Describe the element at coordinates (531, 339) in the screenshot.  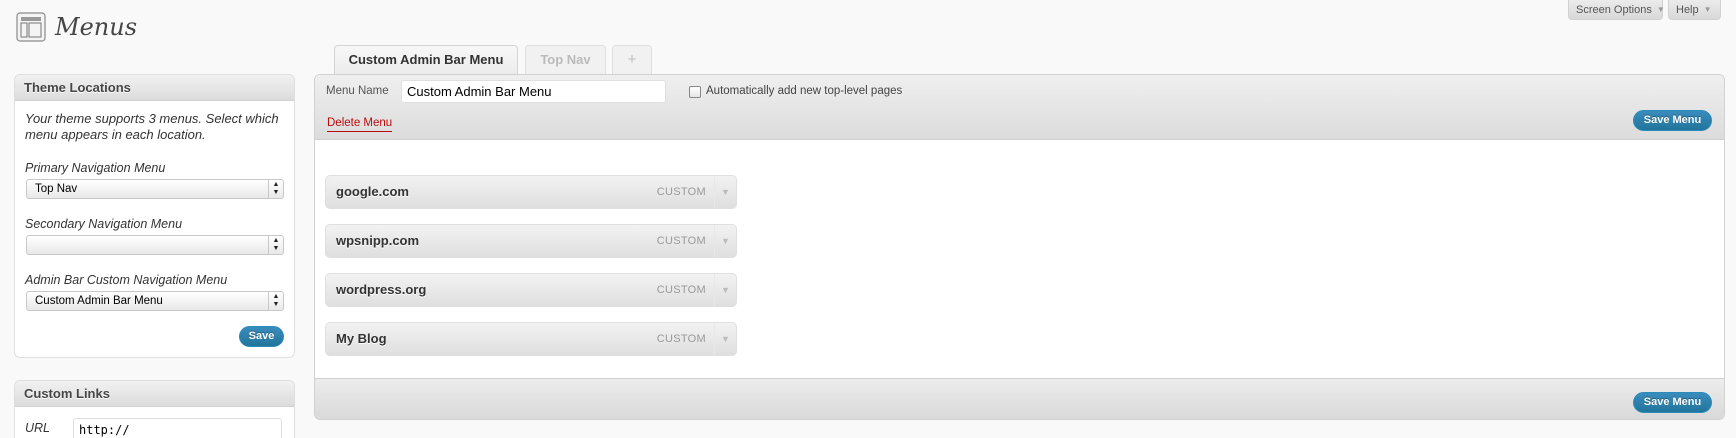
I see `menu-item: My Blog CUSTOM ▼` at that location.